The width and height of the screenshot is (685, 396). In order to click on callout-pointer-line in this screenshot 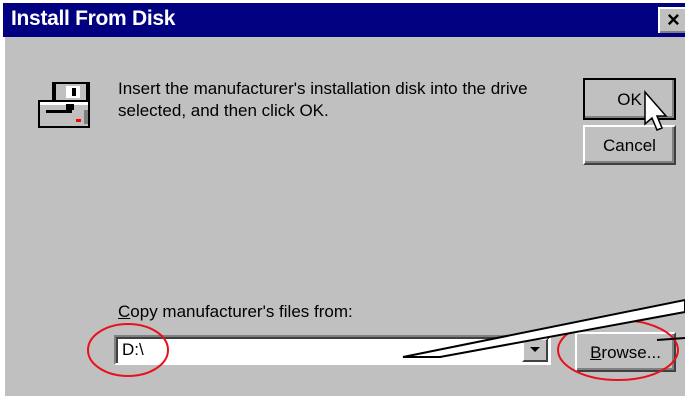, I will do `click(670, 339)`.